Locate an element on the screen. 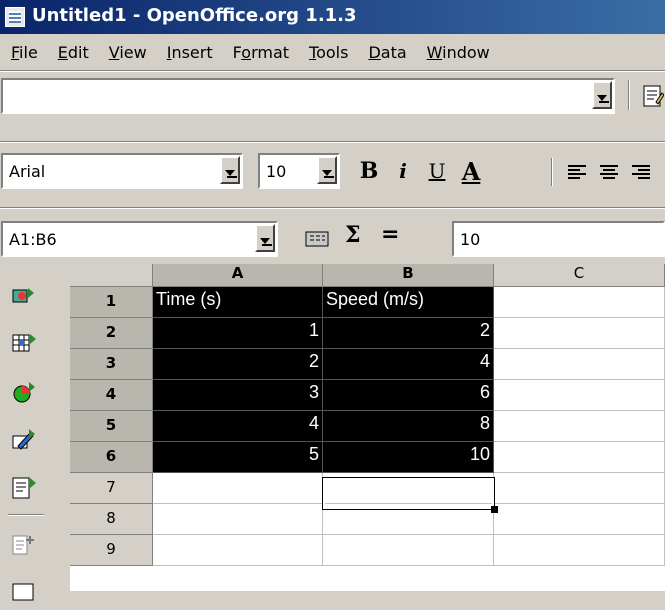 Image resolution: width=665 pixels, height=610 pixels. font-name-value: Arial is located at coordinates (27, 171).